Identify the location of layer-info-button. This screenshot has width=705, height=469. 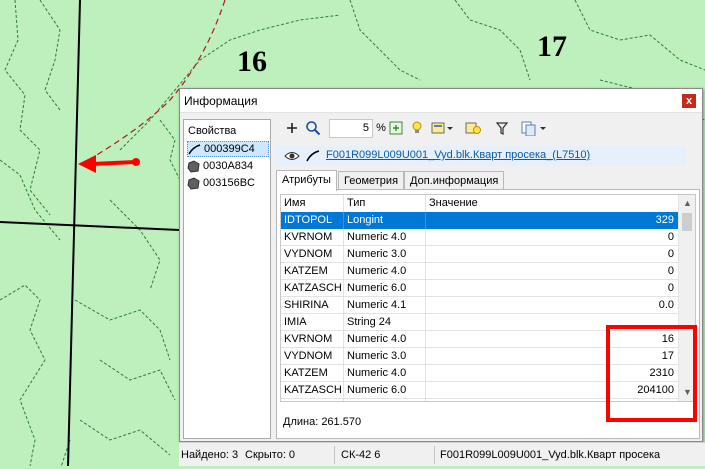
(473, 128).